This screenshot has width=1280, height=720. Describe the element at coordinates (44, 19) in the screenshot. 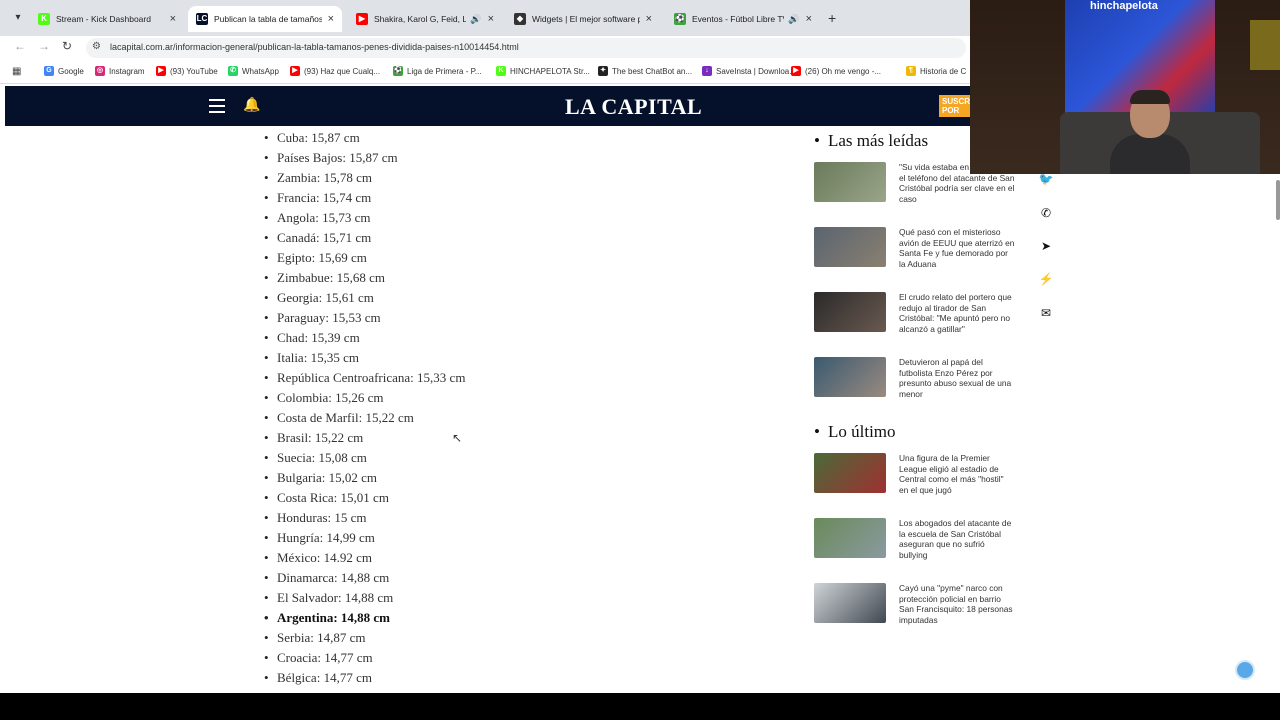

I see `kick-icon: K` at that location.